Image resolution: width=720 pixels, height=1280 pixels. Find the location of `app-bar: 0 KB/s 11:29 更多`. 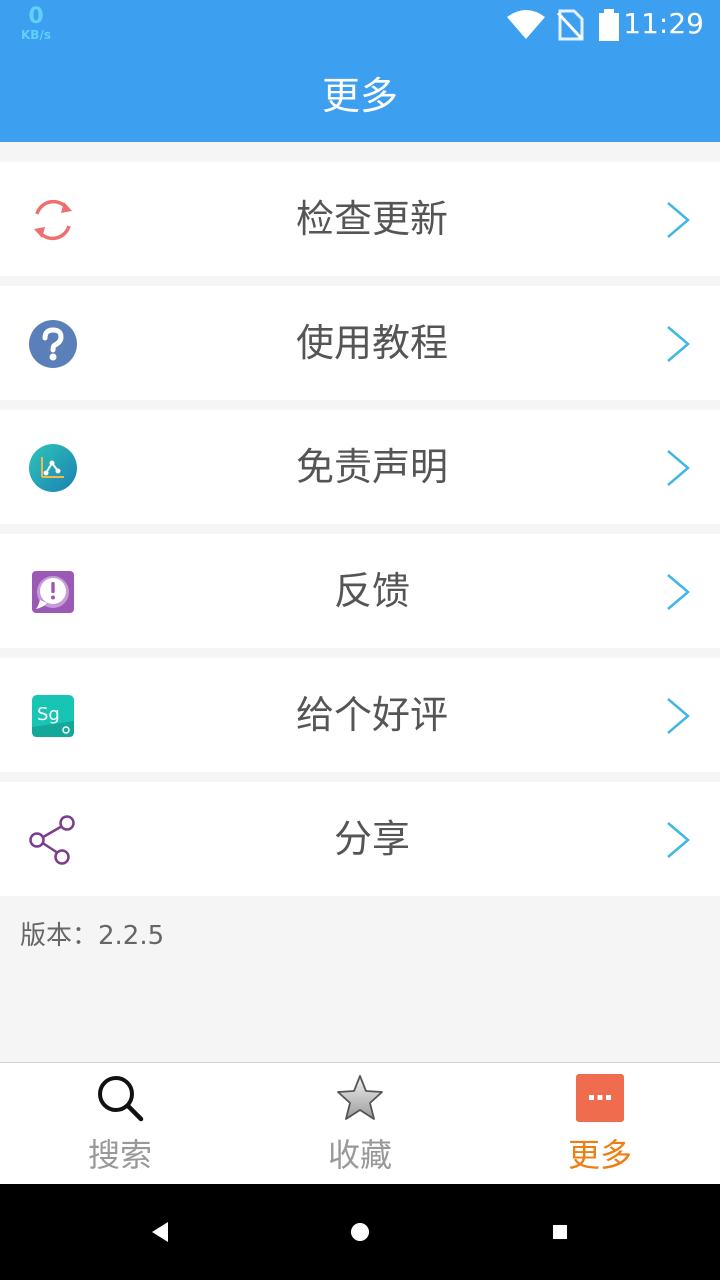

app-bar: 0 KB/s 11:29 更多 is located at coordinates (360, 71).